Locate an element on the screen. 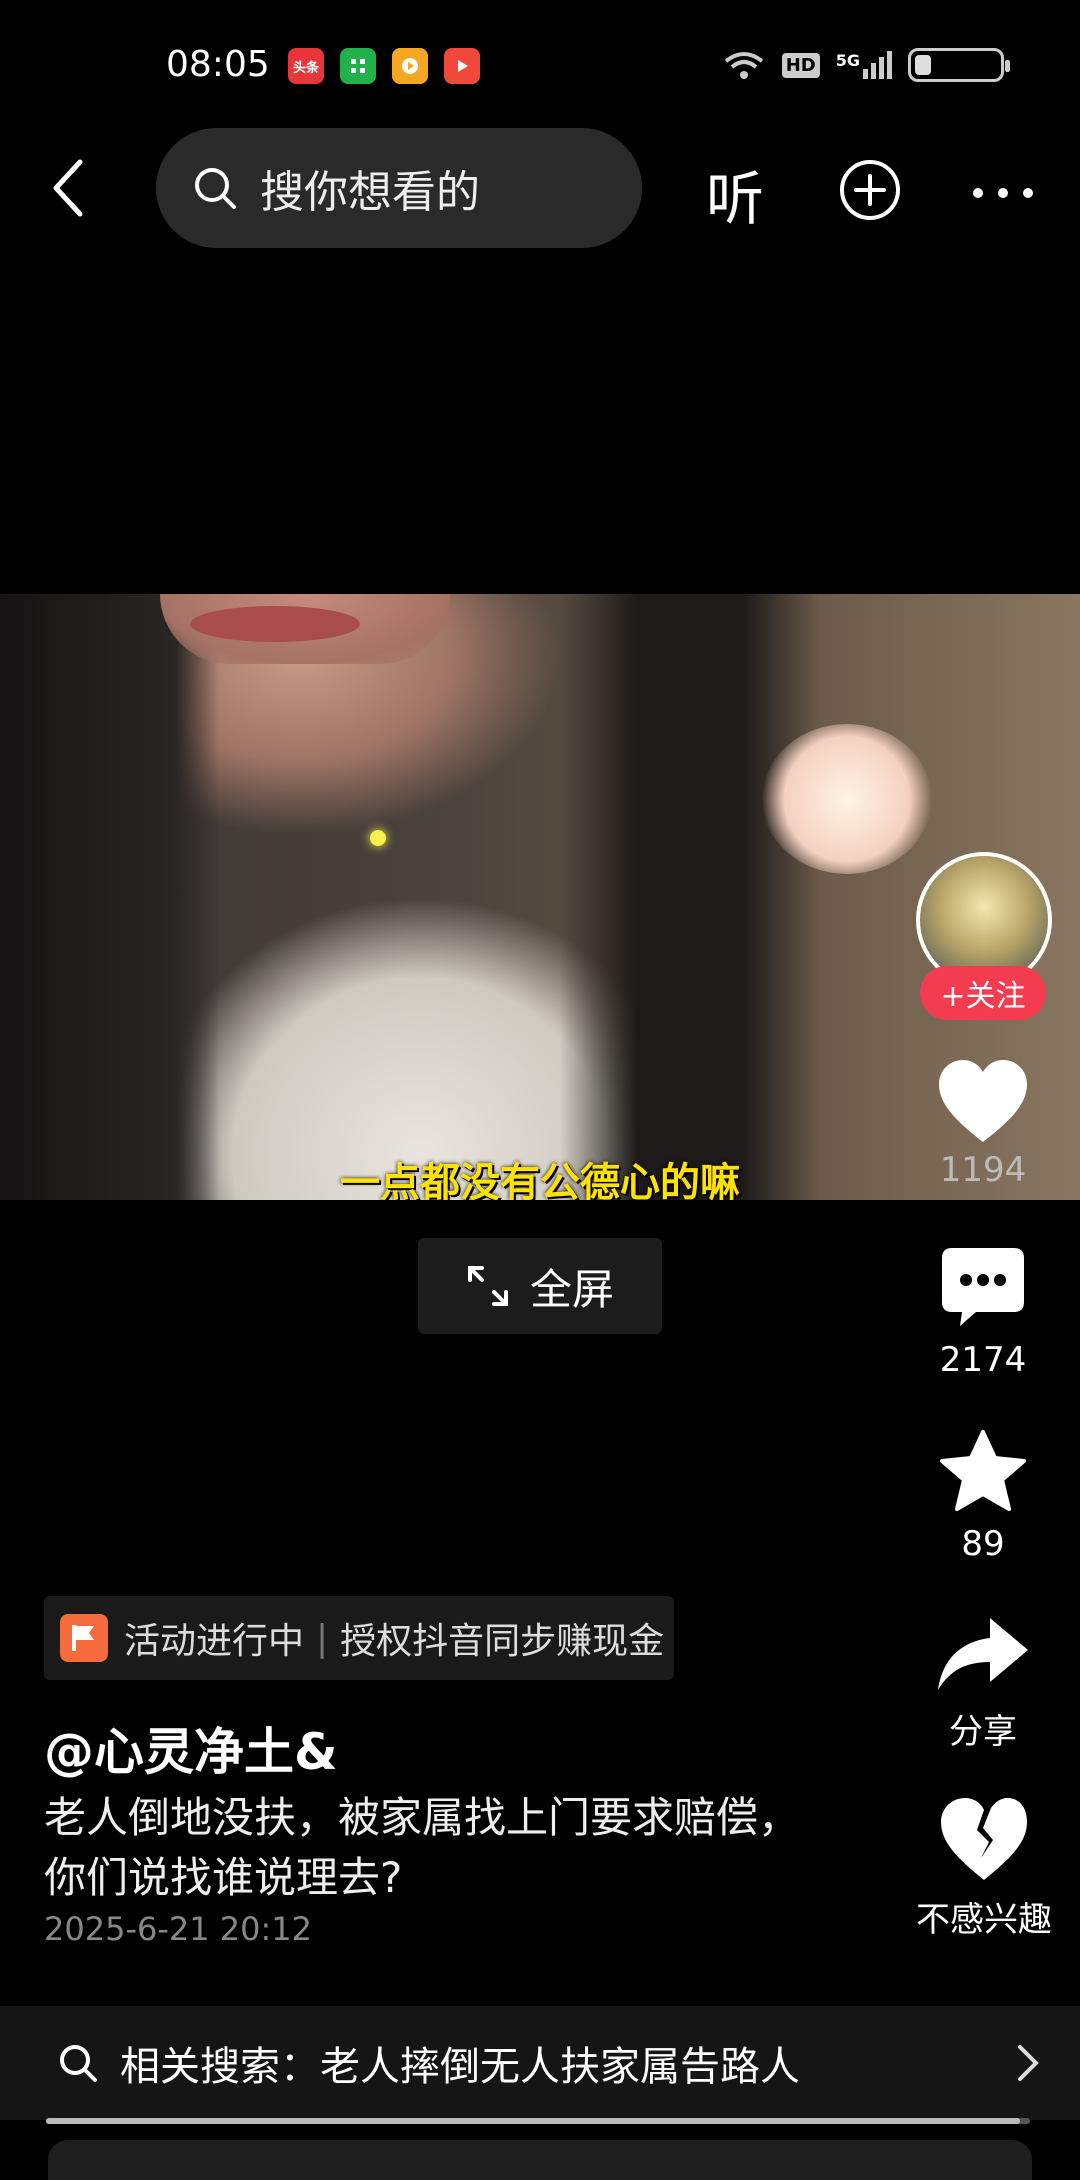 Image resolution: width=1080 pixels, height=2180 pixels. bottom-sheet-edge is located at coordinates (540, 2160).